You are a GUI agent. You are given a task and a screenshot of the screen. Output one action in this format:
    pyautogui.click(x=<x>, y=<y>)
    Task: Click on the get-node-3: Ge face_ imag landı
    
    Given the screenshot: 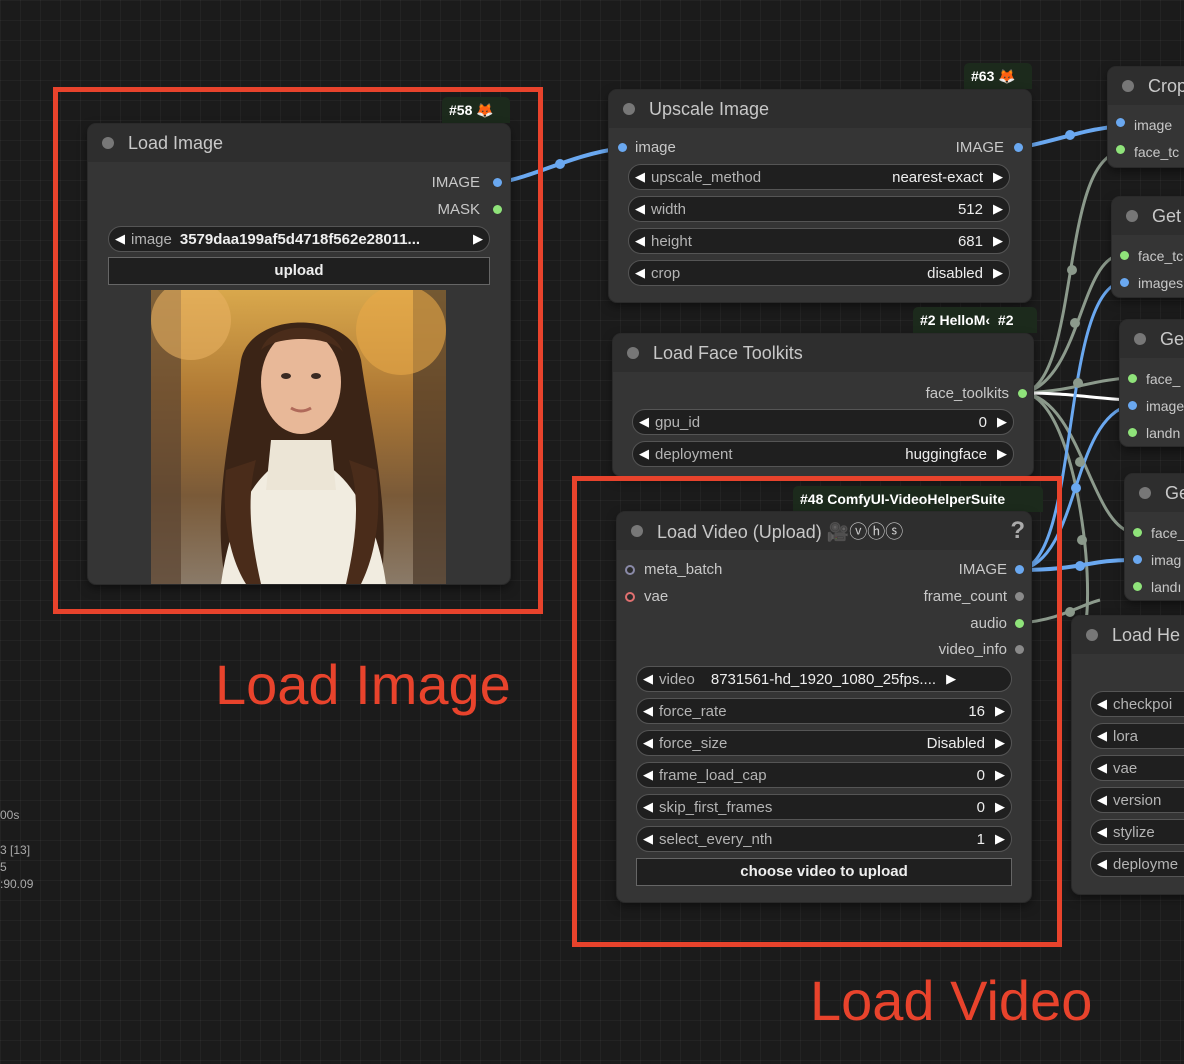 What is the action you would take?
    pyautogui.click(x=1154, y=537)
    